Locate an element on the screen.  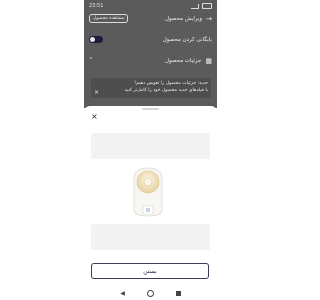
product-image is located at coordinates (148, 191).